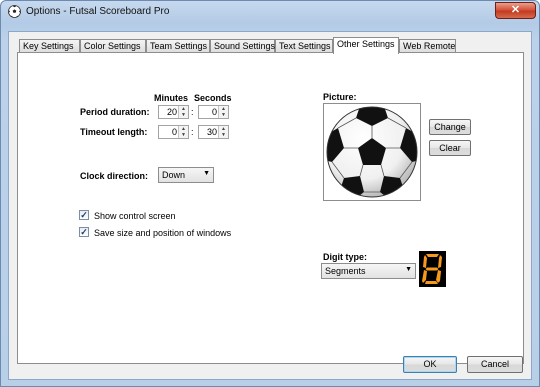  What do you see at coordinates (174, 175) in the screenshot?
I see `clock-direction-value: Down` at bounding box center [174, 175].